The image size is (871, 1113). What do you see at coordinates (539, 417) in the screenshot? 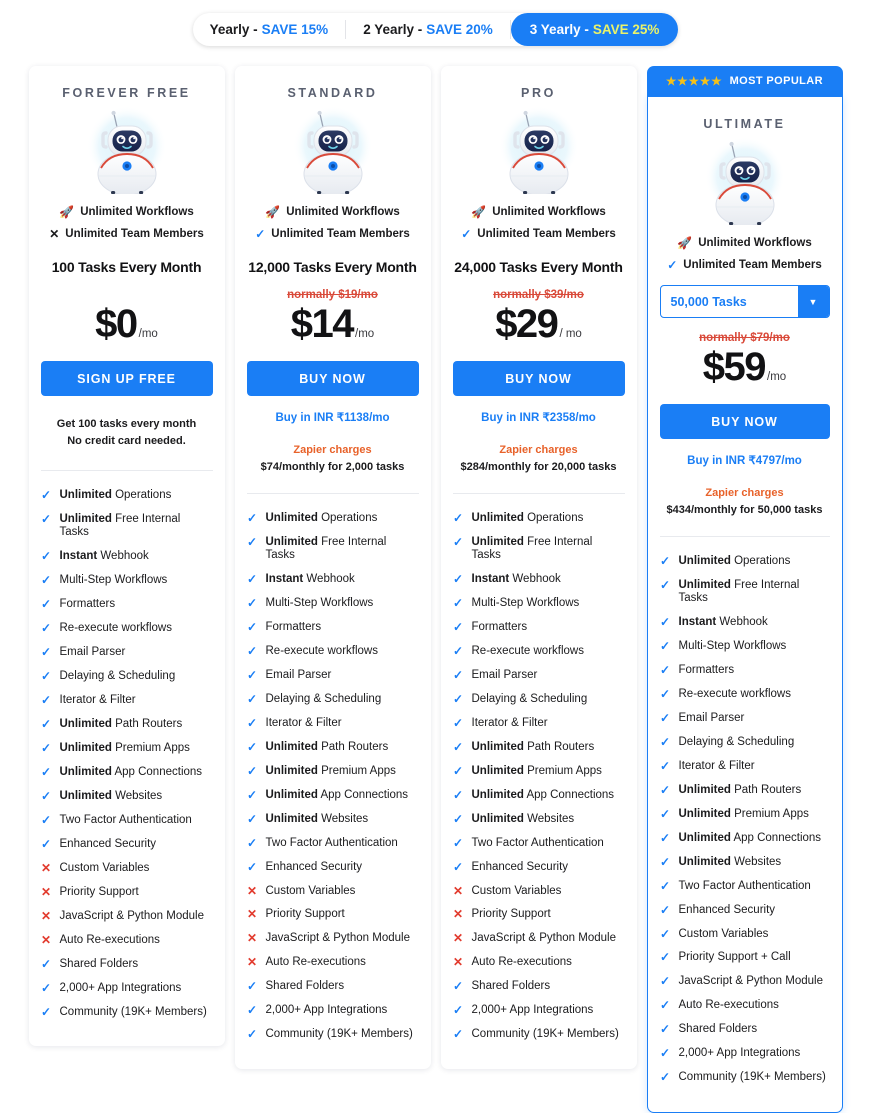
I see `inr-price-link: Buy in INR ₹2358/mo` at bounding box center [539, 417].